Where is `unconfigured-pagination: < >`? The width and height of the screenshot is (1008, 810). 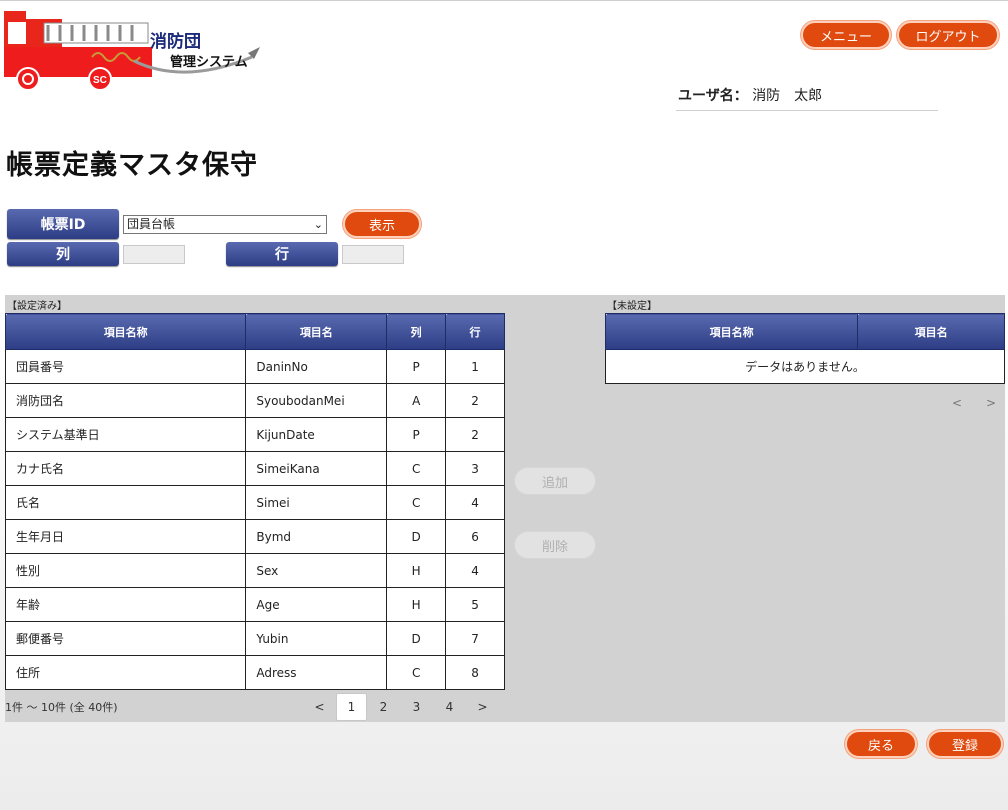
unconfigured-pagination: < > is located at coordinates (974, 403).